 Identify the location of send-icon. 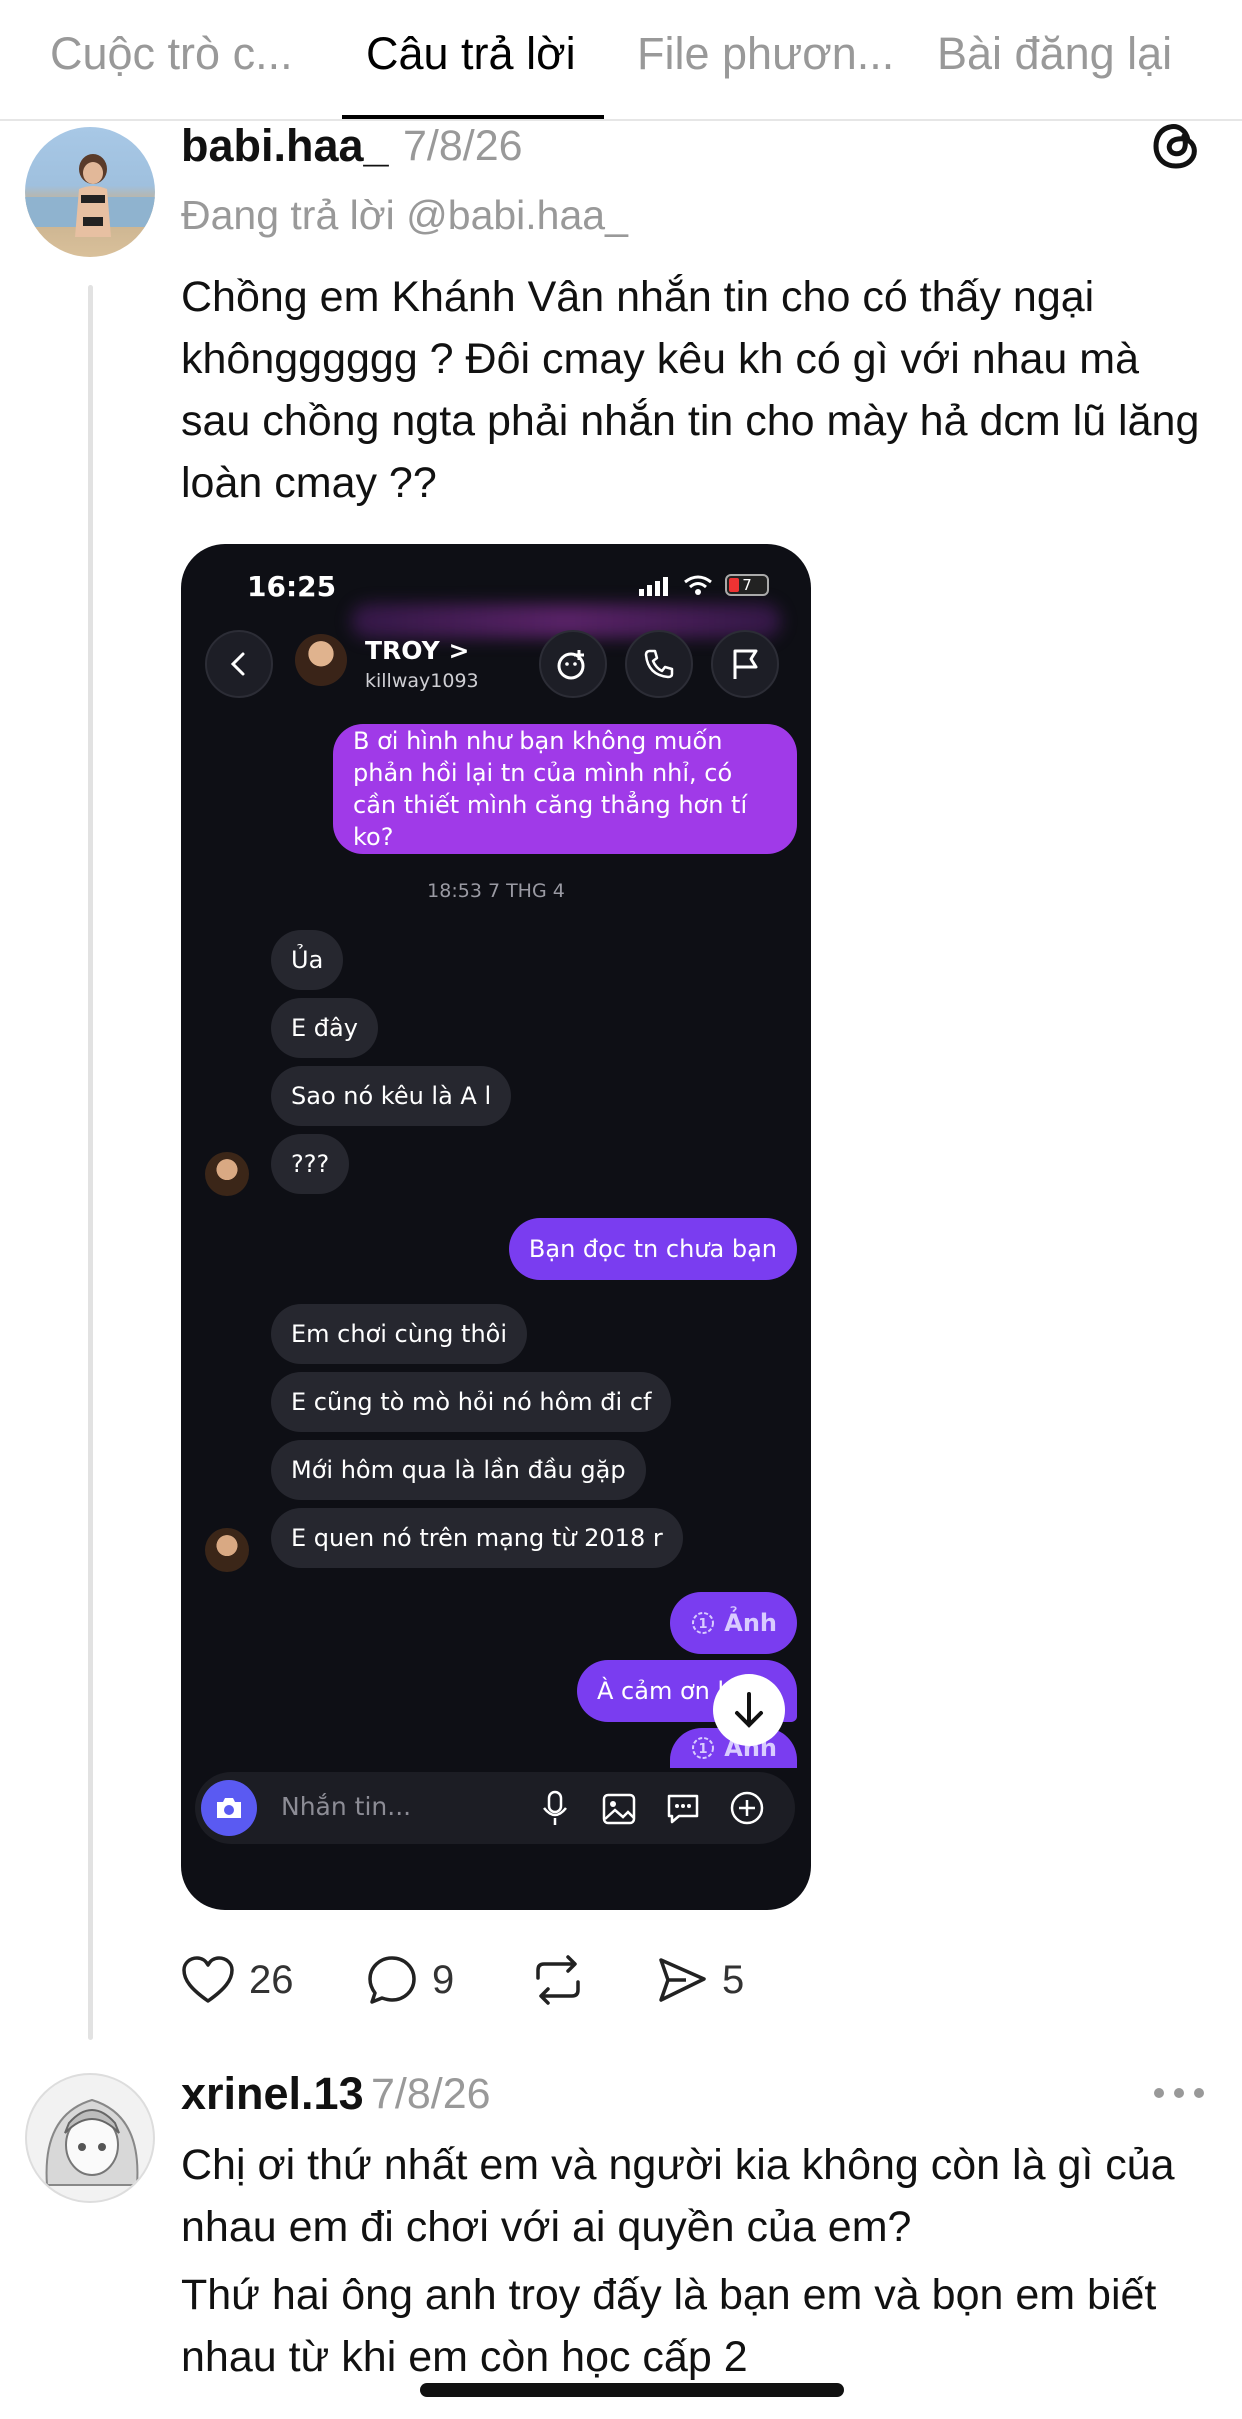
(682, 1980).